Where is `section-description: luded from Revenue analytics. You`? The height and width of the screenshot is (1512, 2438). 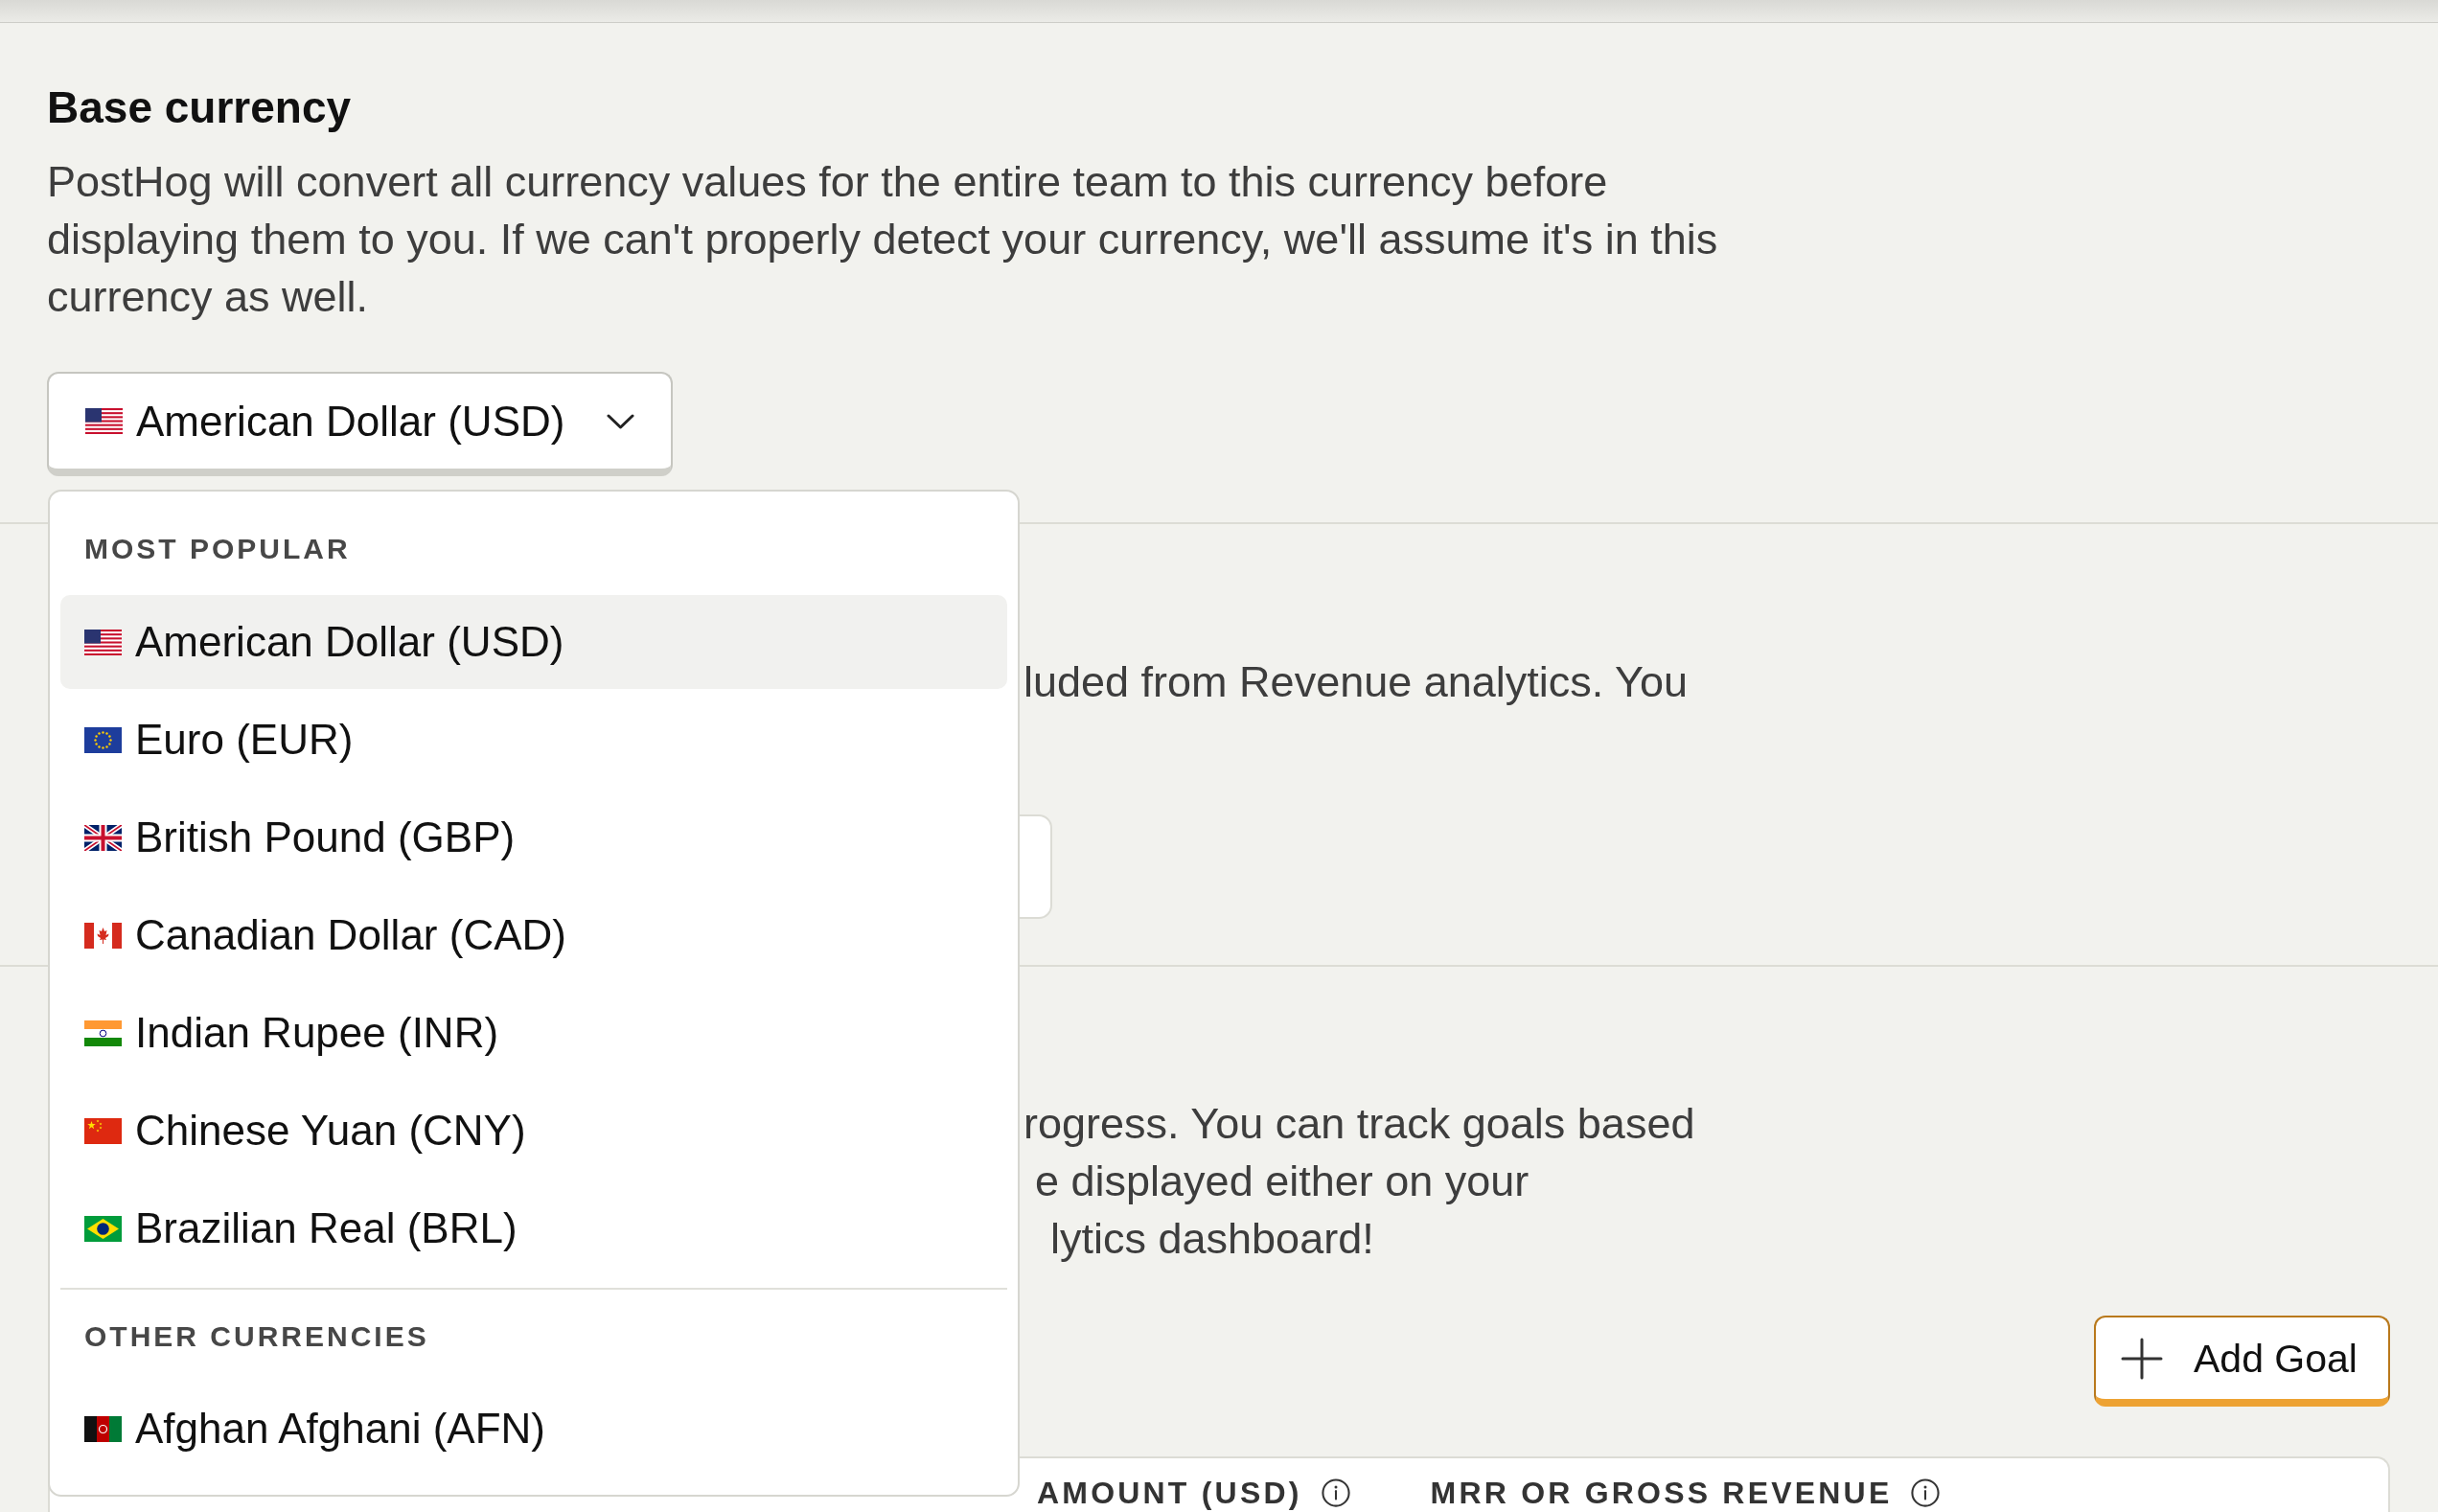
section-description: luded from Revenue analytics. You is located at coordinates (1356, 682).